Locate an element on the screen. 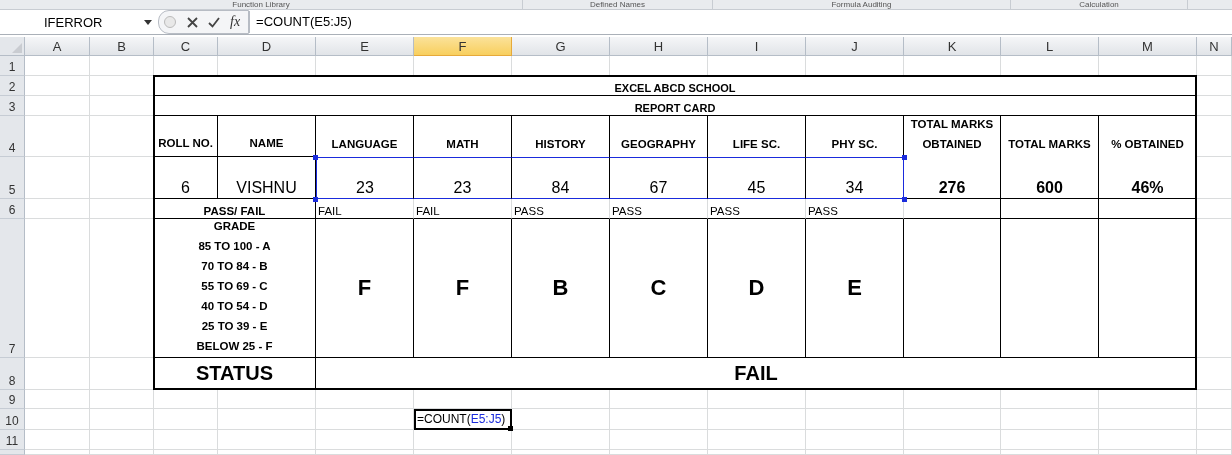 The image size is (1232, 455). grade-legend-line: BELOW 25 - F is located at coordinates (234, 346).